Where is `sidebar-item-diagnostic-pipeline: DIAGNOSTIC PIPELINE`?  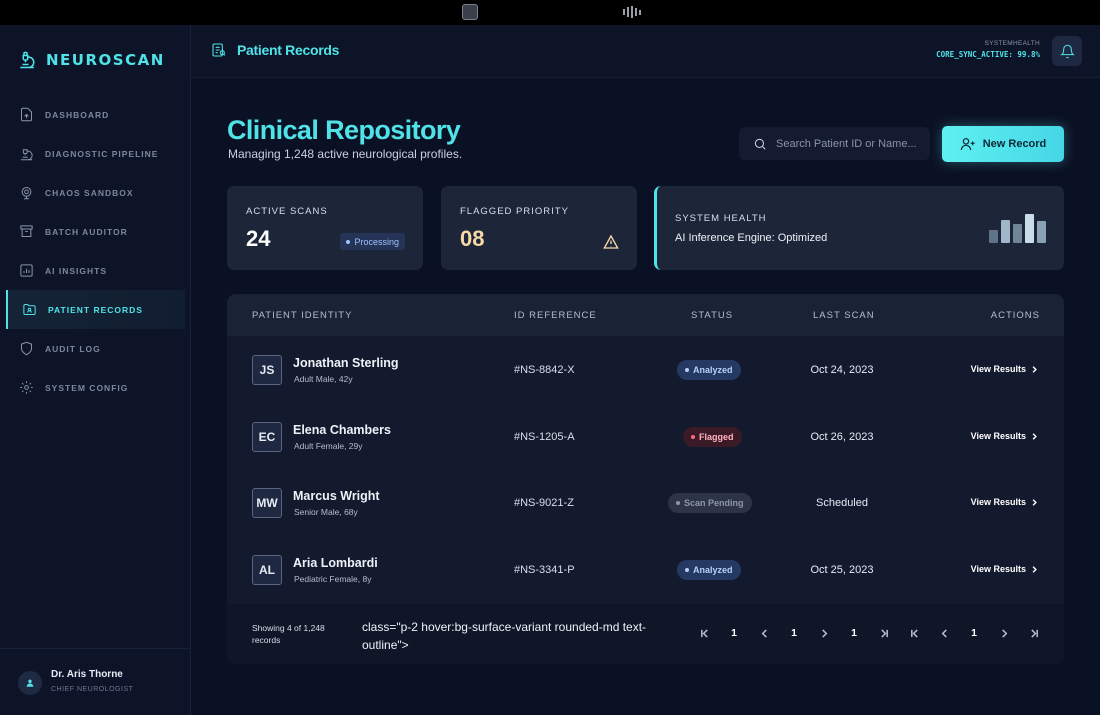
sidebar-item-diagnostic-pipeline: DIAGNOSTIC PIPELINE is located at coordinates (95, 153).